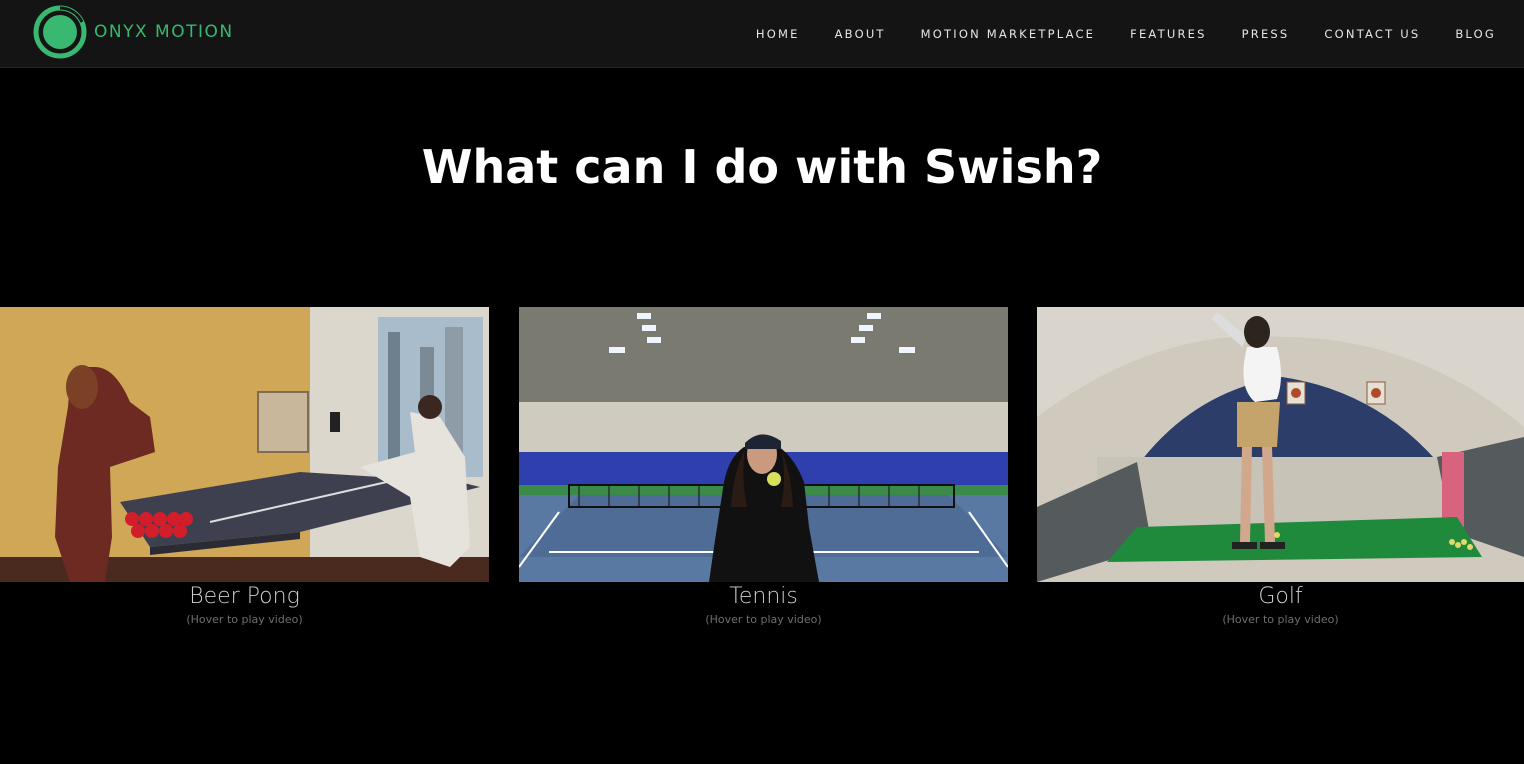  I want to click on nav-features: FEATURES, so click(1168, 34).